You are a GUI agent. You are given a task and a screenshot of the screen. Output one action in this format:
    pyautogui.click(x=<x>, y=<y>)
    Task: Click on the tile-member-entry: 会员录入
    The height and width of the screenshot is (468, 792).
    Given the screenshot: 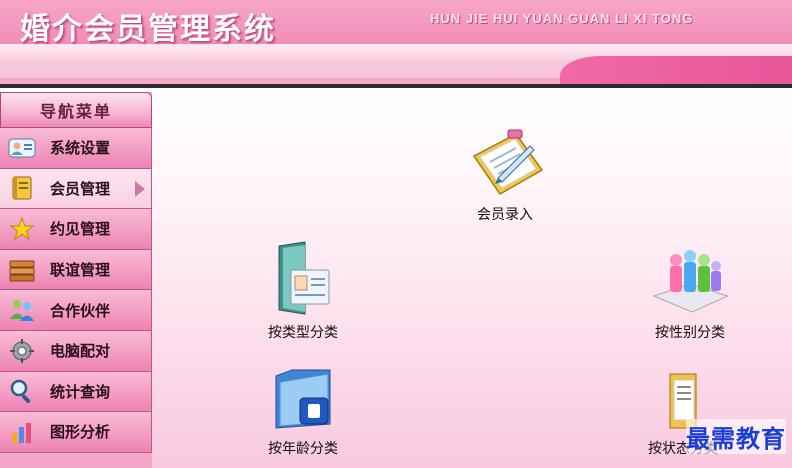 What is the action you would take?
    pyautogui.click(x=505, y=175)
    